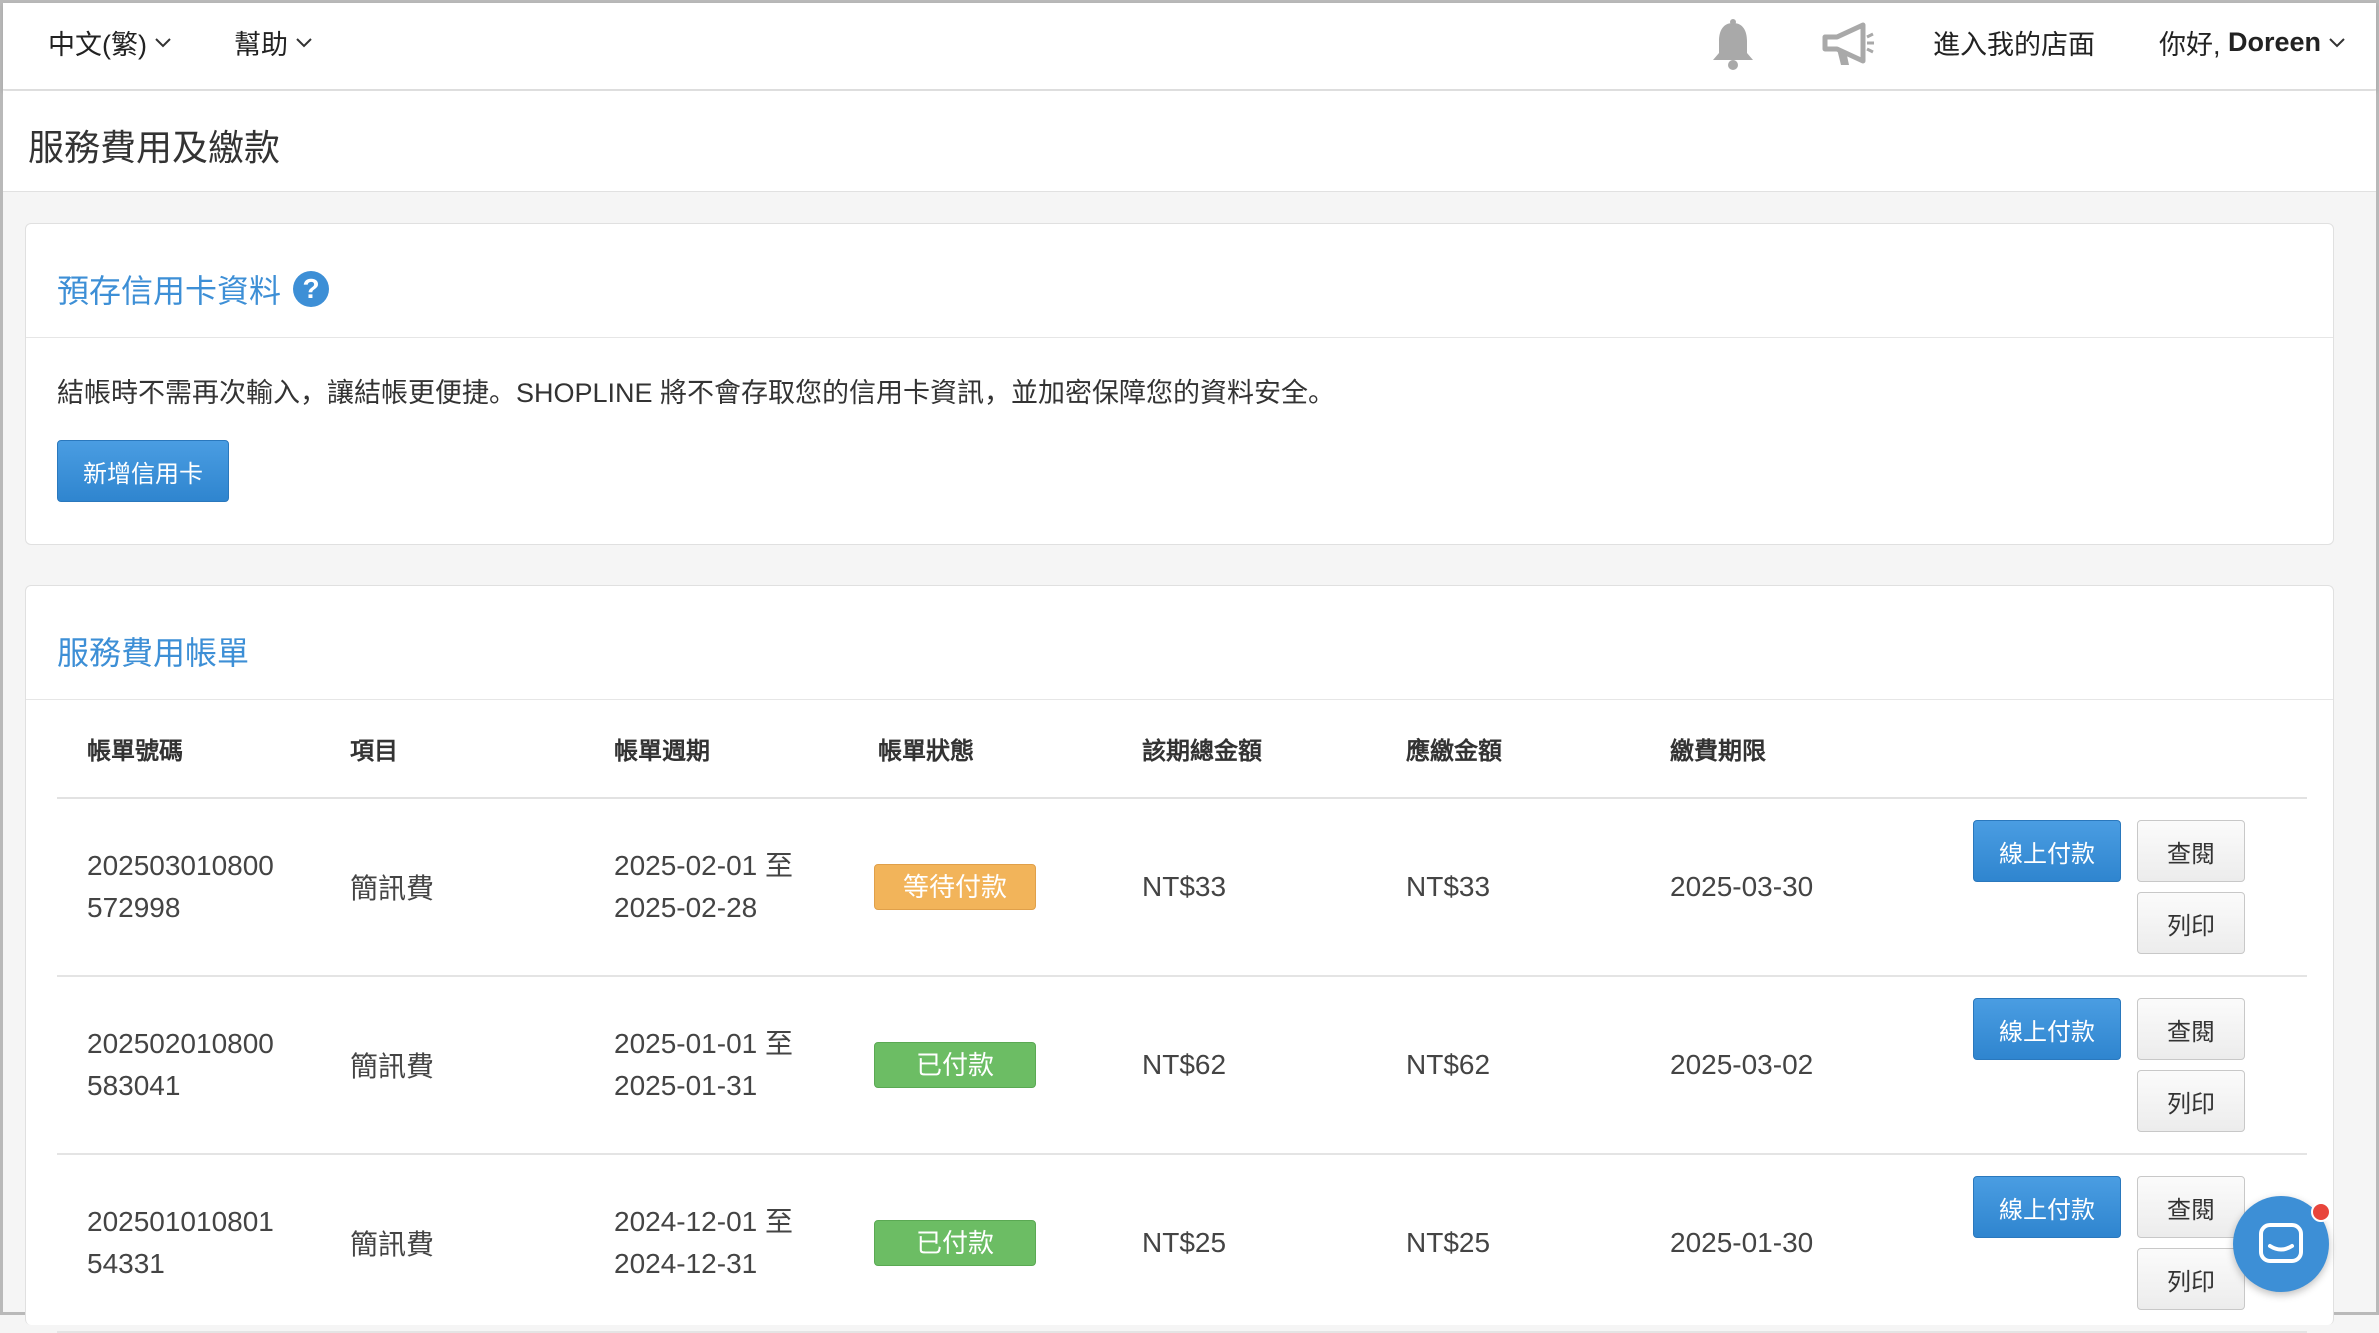  What do you see at coordinates (126, 1263) in the screenshot?
I see `bill-number-line2: 54331` at bounding box center [126, 1263].